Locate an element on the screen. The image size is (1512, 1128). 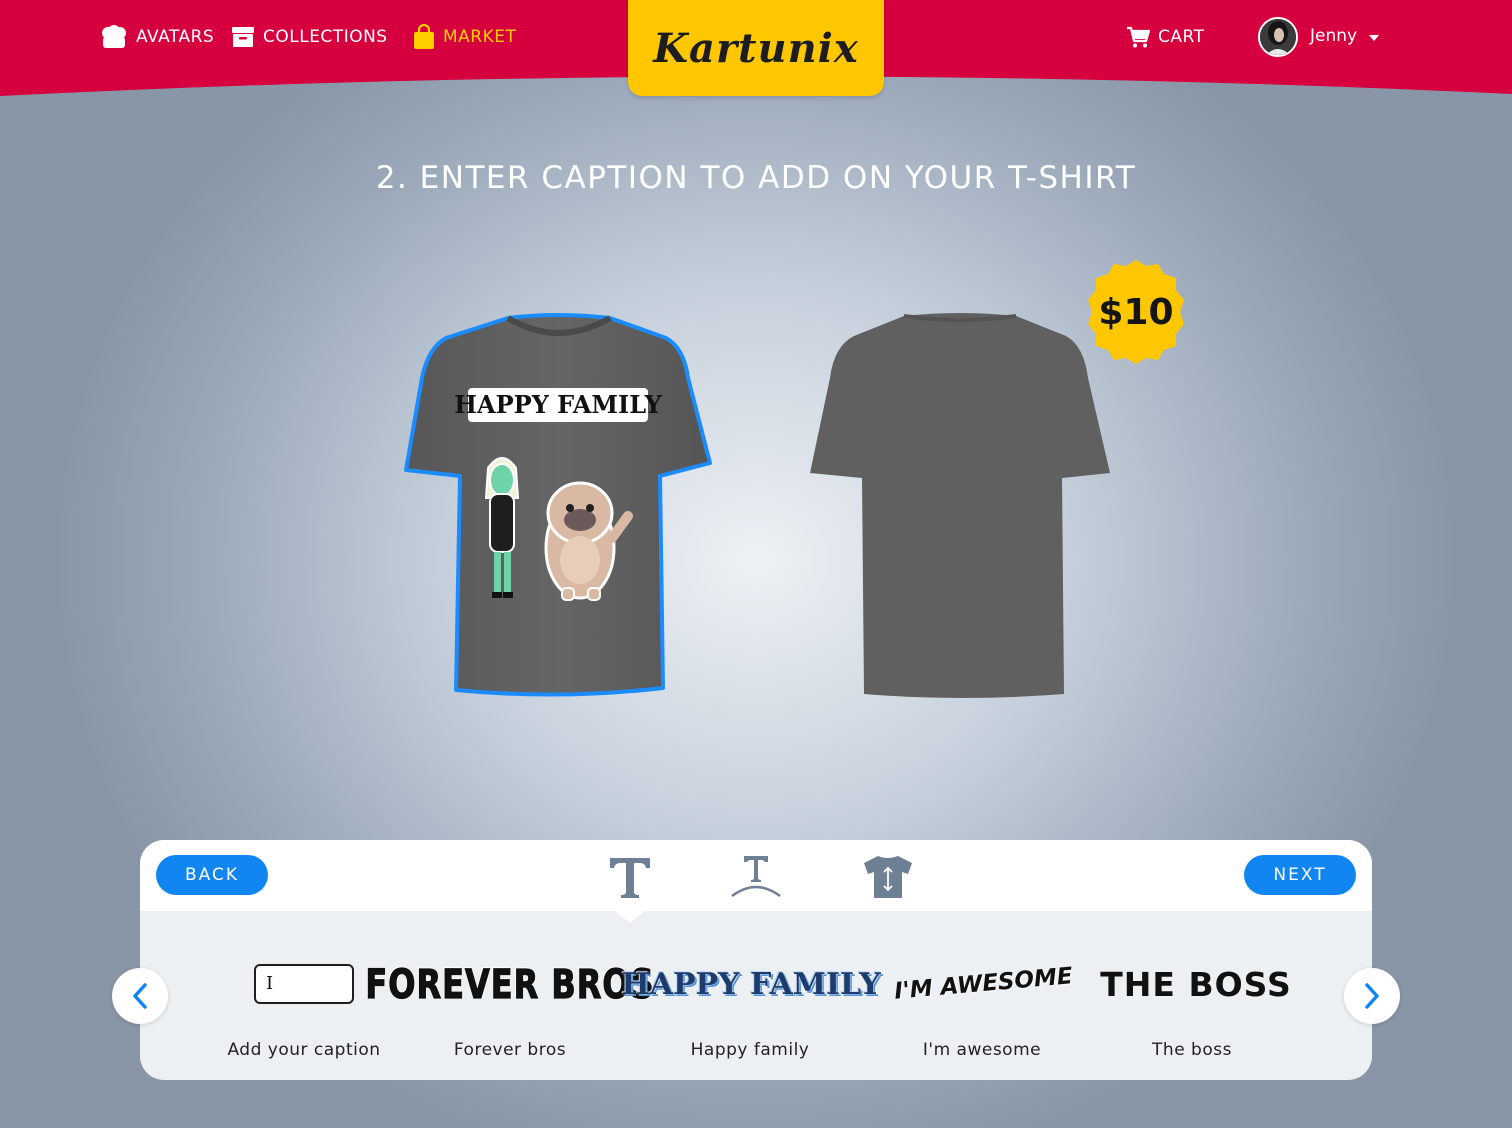
chevron-right-icon is located at coordinates (1372, 996).